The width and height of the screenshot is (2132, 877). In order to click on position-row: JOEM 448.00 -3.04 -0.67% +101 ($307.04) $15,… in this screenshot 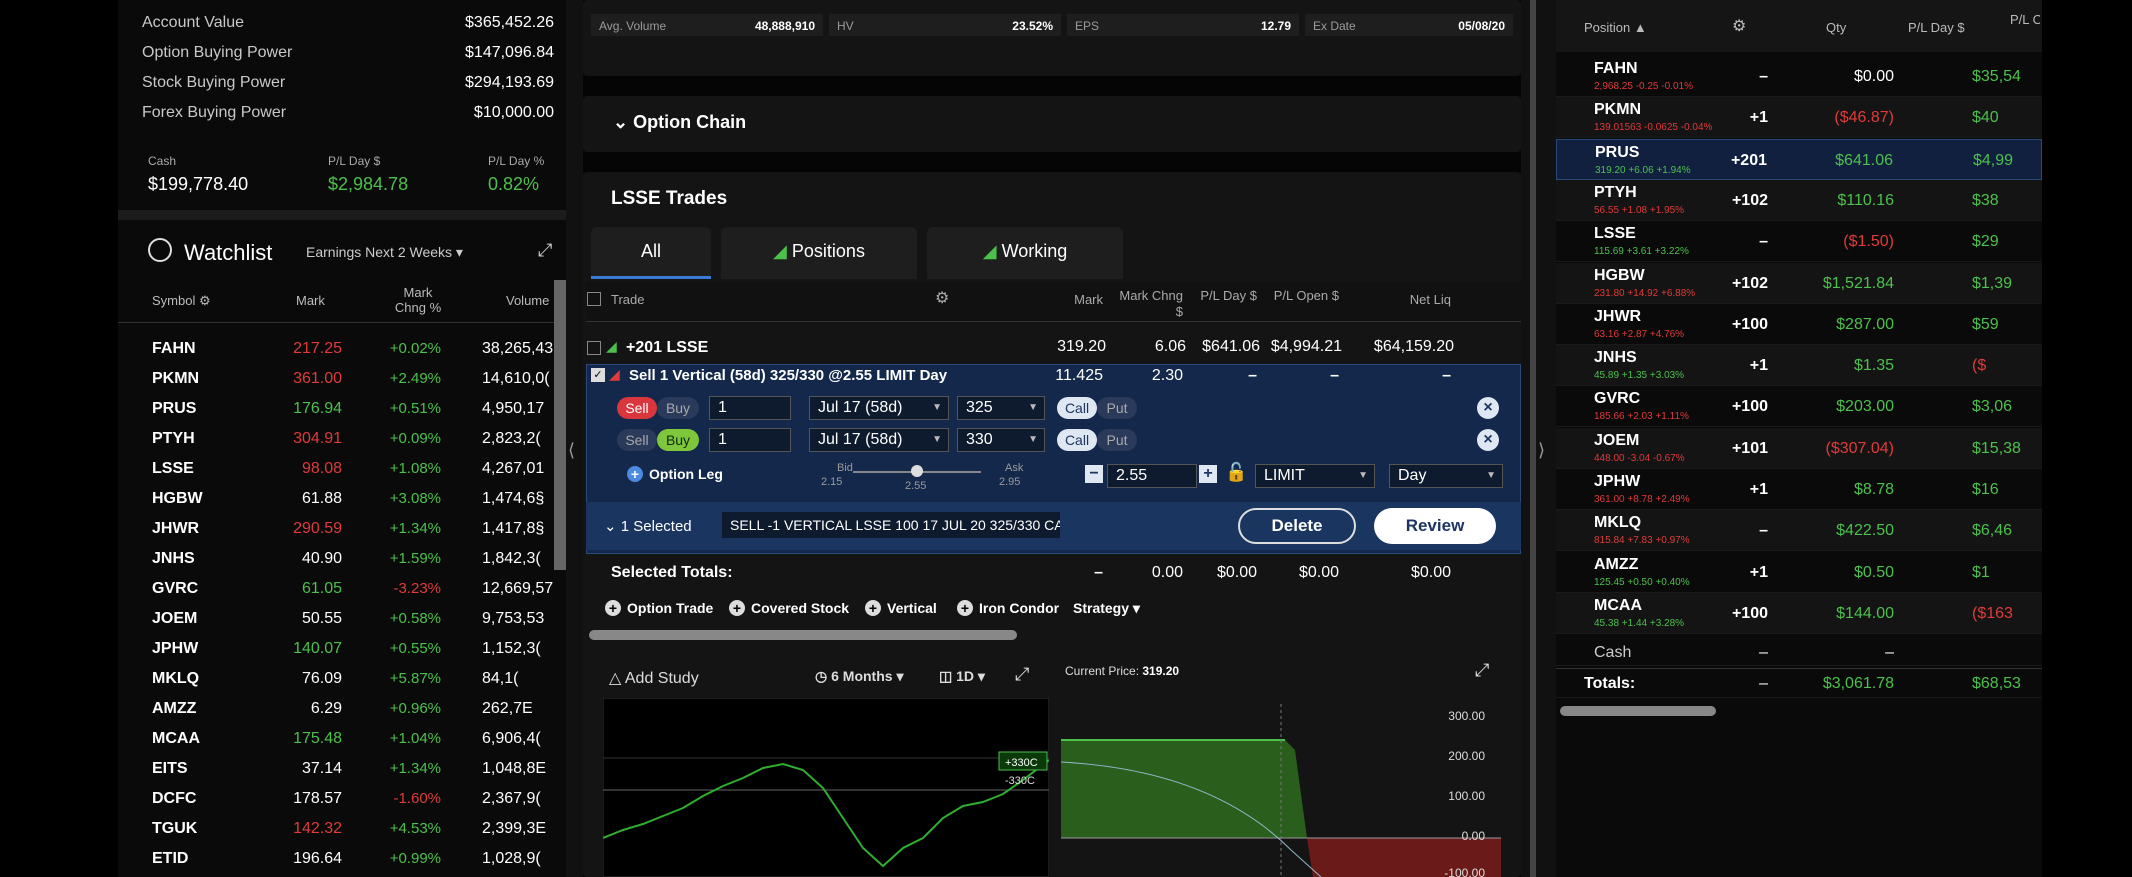, I will do `click(1799, 448)`.